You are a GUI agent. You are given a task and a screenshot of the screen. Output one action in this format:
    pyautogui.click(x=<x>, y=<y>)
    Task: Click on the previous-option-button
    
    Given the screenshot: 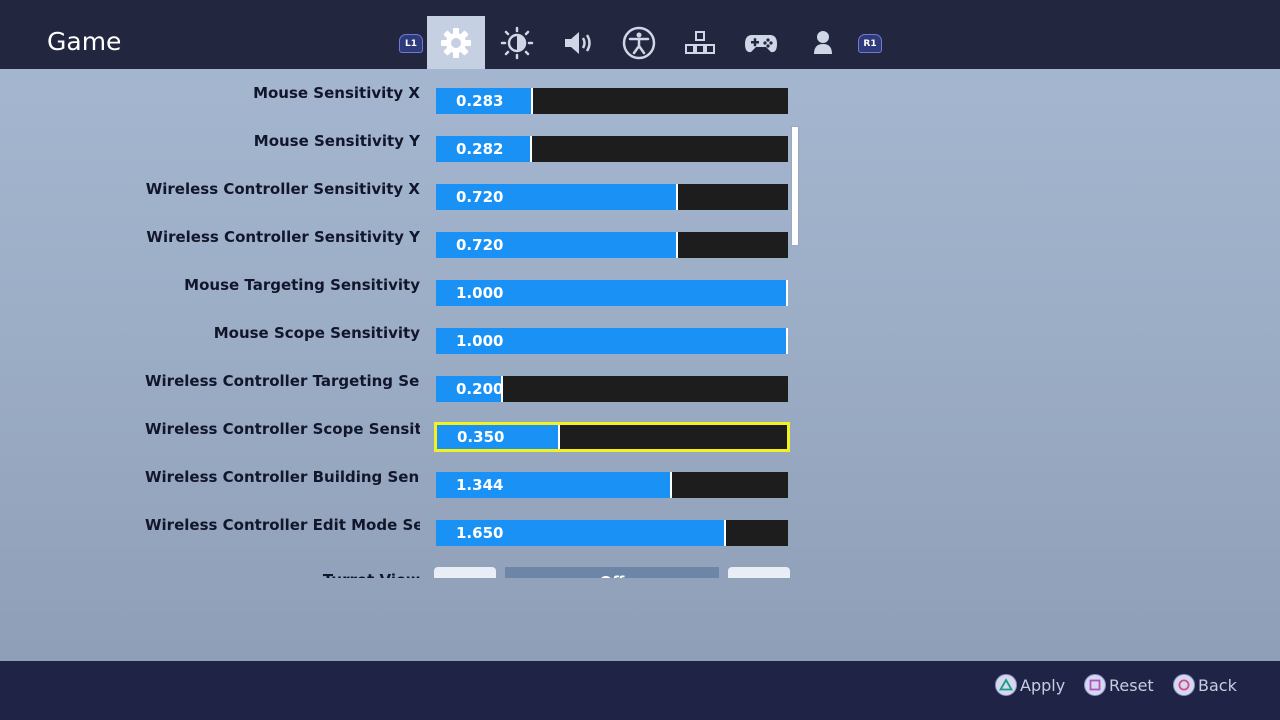 What is the action you would take?
    pyautogui.click(x=465, y=572)
    